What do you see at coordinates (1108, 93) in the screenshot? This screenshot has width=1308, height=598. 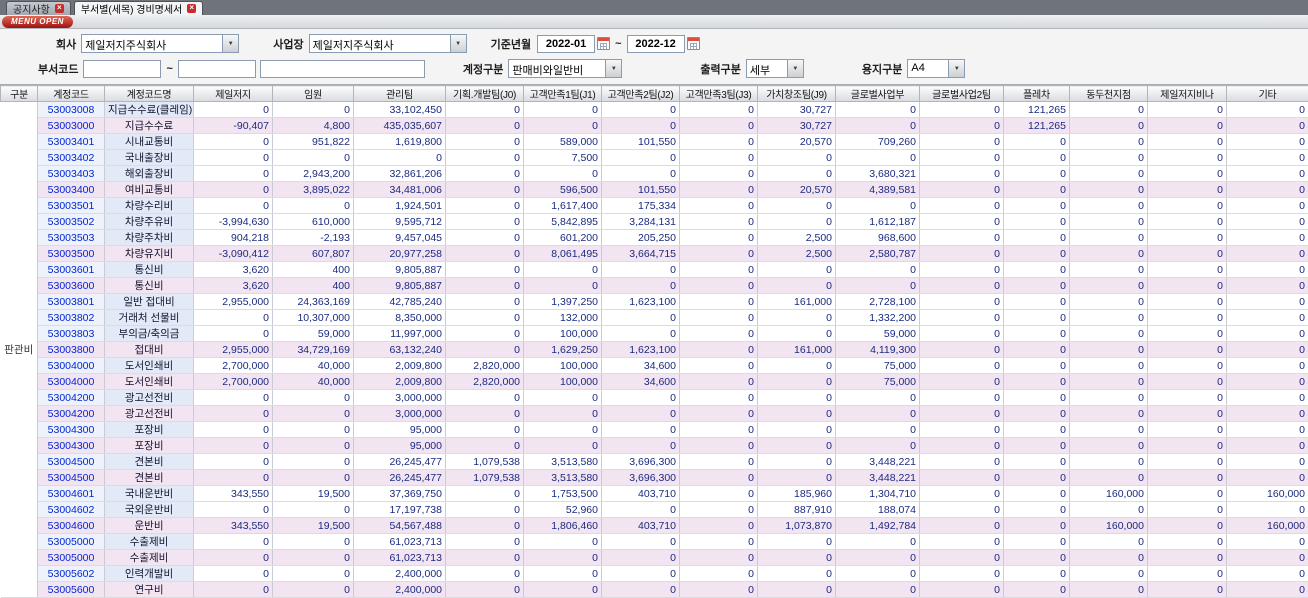 I see `column-header: 동두천지점` at bounding box center [1108, 93].